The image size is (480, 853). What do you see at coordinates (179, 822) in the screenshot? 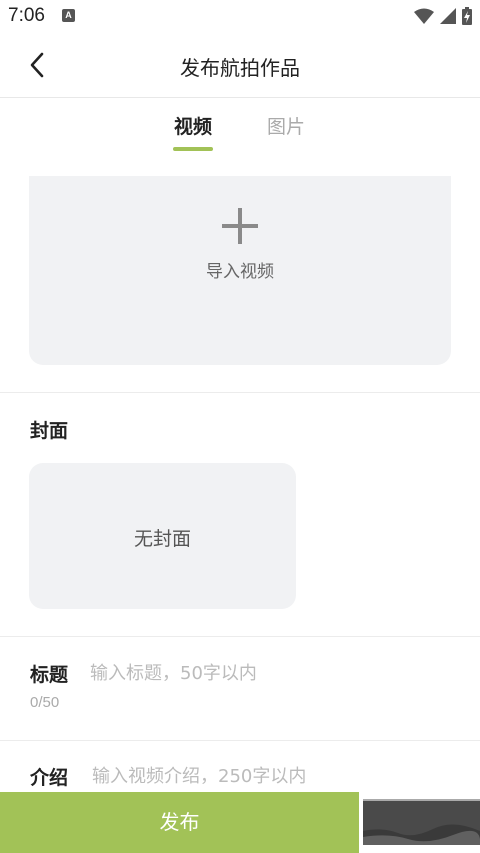
I see `publish-button: 发布` at bounding box center [179, 822].